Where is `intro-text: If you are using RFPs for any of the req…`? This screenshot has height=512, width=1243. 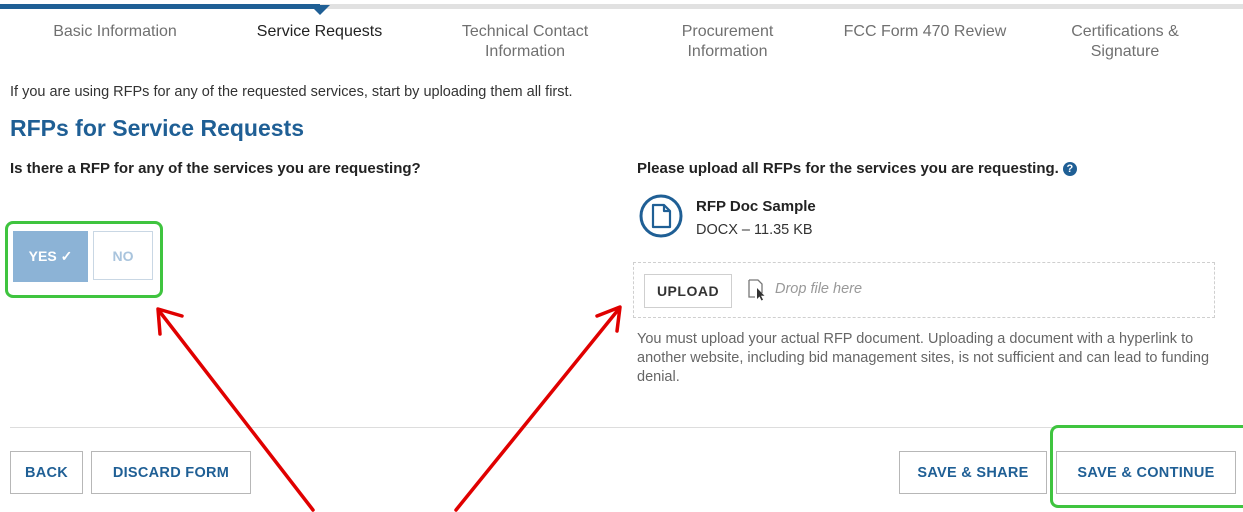 intro-text: If you are using RFPs for any of the req… is located at coordinates (291, 92).